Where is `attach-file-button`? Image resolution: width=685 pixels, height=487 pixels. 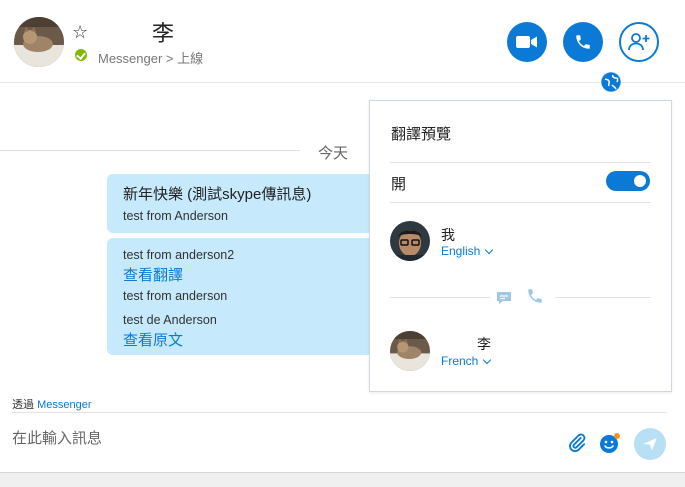
attach-file-button is located at coordinates (577, 443).